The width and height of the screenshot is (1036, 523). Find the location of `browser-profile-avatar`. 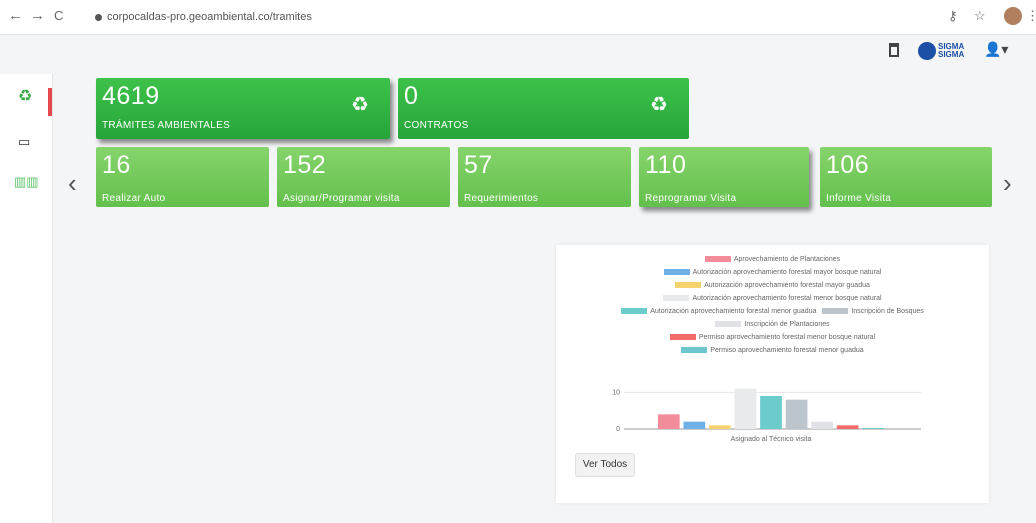

browser-profile-avatar is located at coordinates (1013, 16).